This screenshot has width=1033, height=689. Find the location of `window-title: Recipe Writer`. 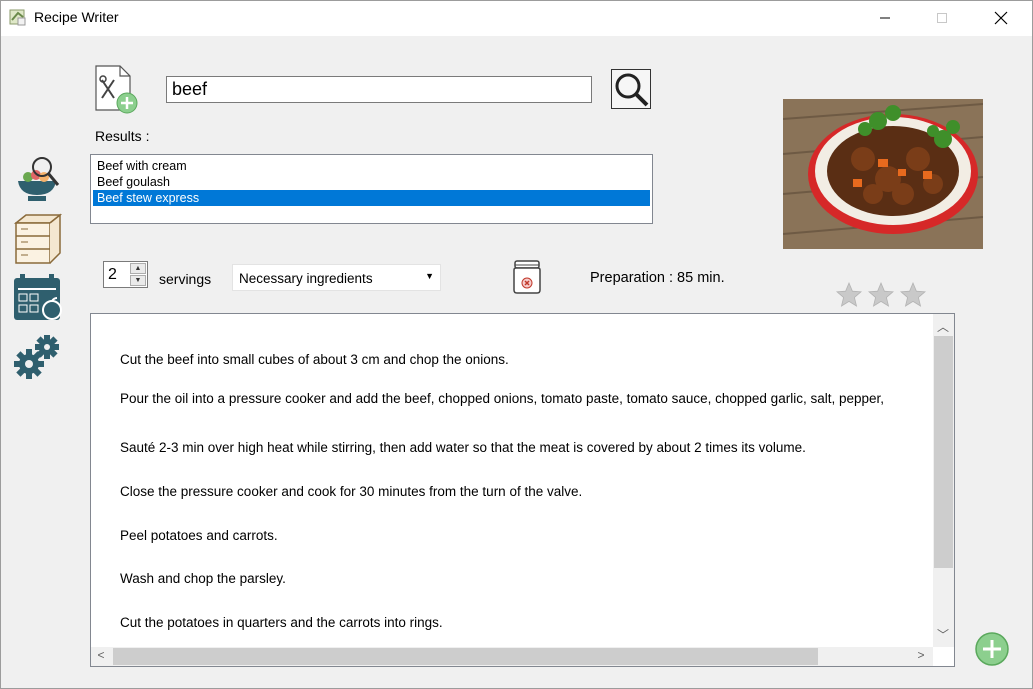

window-title: Recipe Writer is located at coordinates (76, 17).